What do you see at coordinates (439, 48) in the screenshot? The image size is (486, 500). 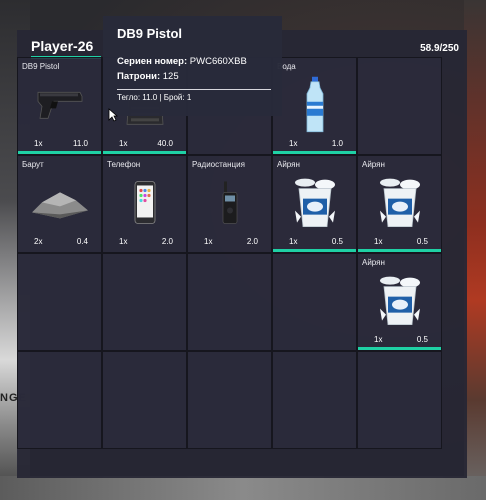 I see `inventory-weight: 58.9/250` at bounding box center [439, 48].